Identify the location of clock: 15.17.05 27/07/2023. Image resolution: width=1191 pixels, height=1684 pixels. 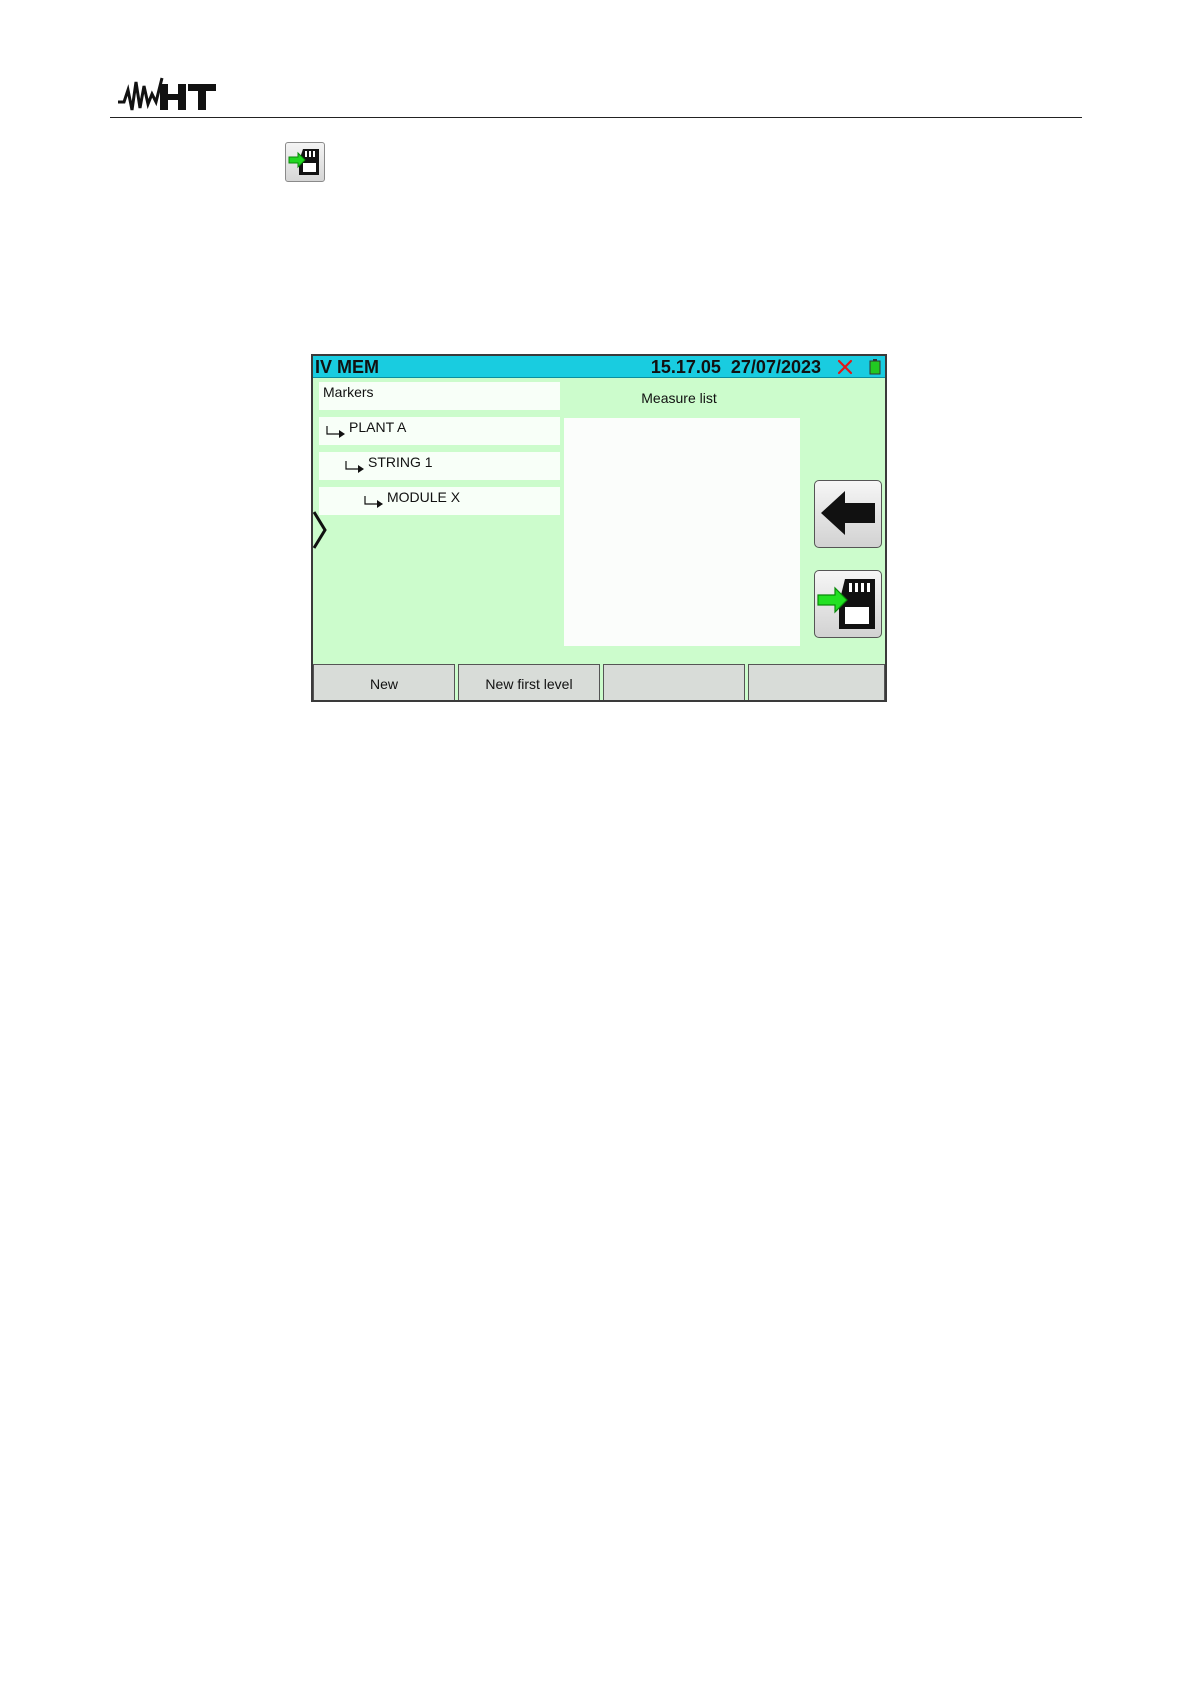
(736, 367).